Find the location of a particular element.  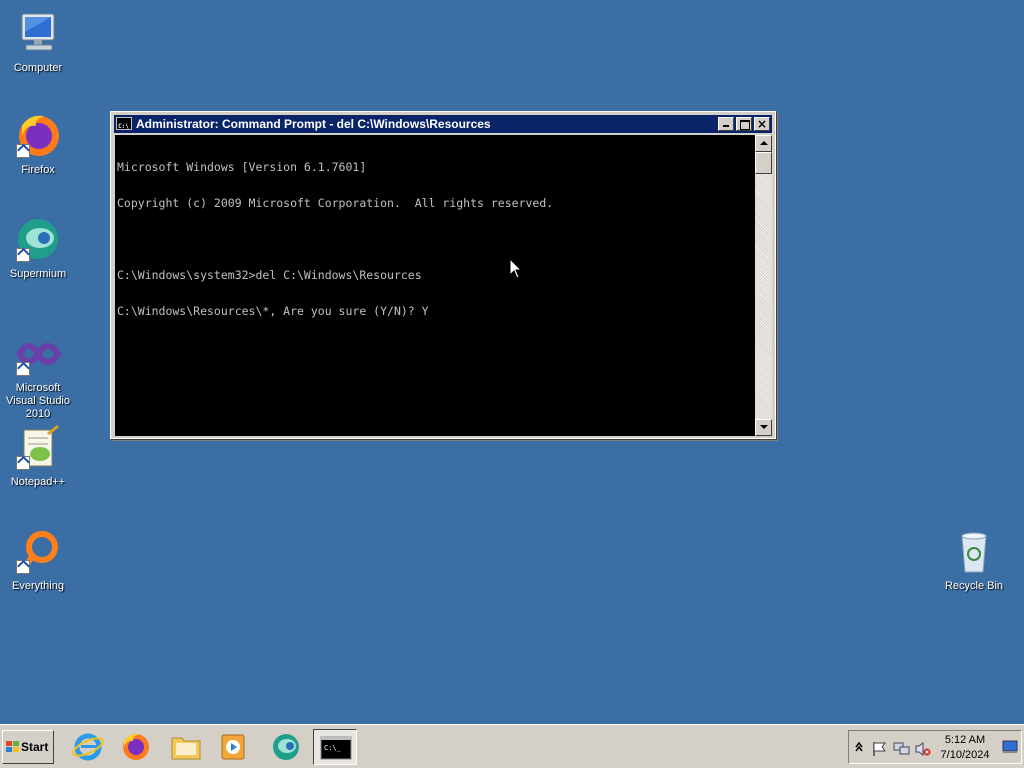

close-button: × is located at coordinates (762, 124).